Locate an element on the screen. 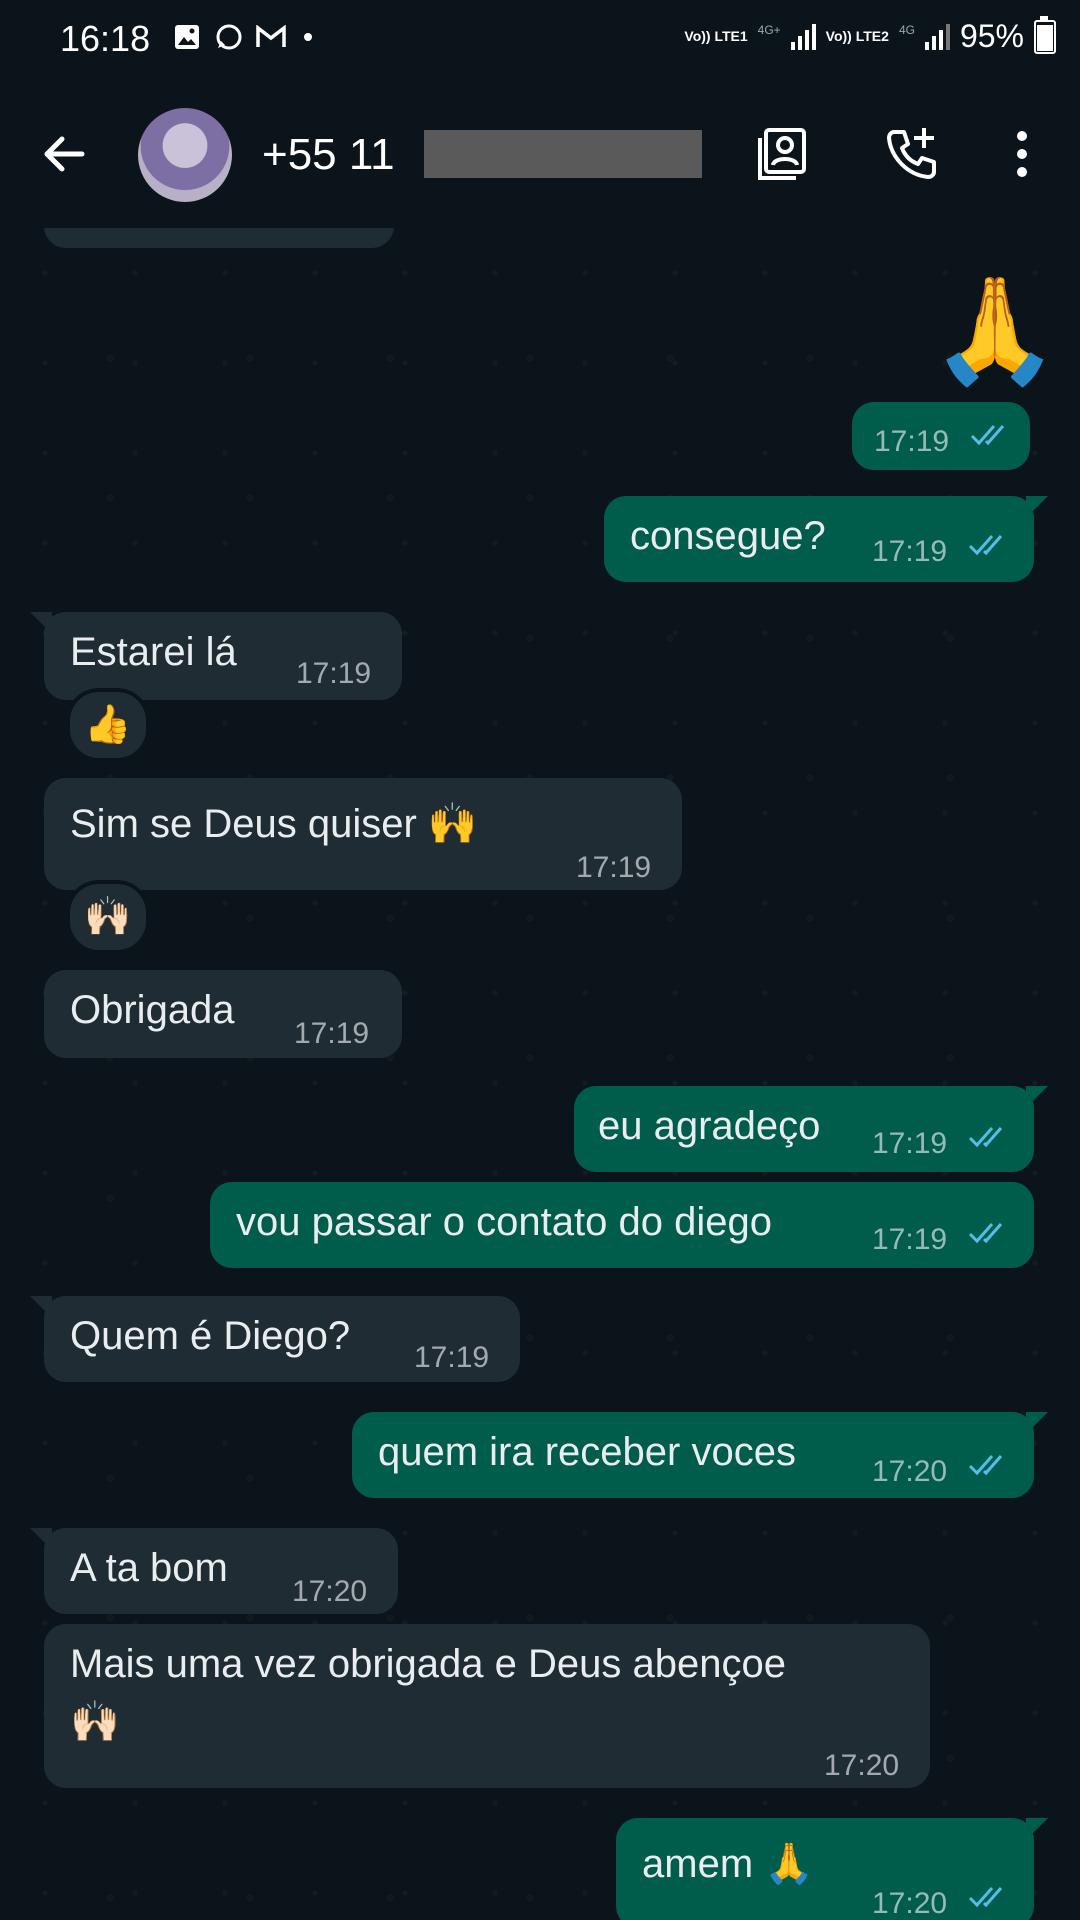 The height and width of the screenshot is (1920, 1080). outgoing-time-bubble: 17:19 is located at coordinates (941, 436).